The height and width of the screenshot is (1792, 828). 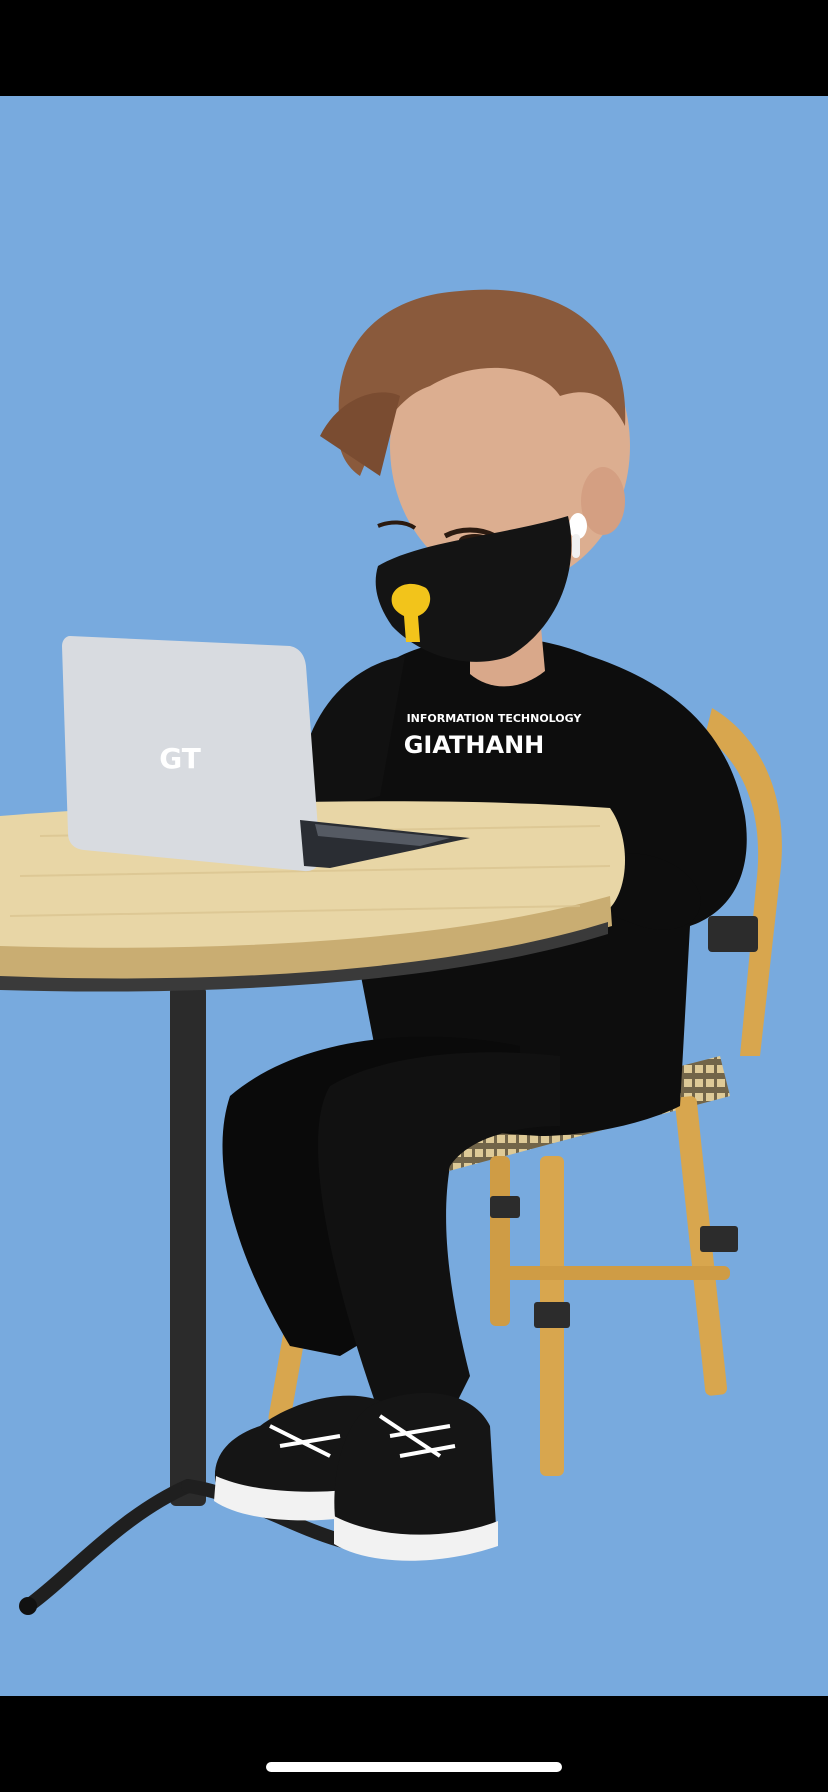 I want to click on bottom-bar, so click(x=414, y=1744).